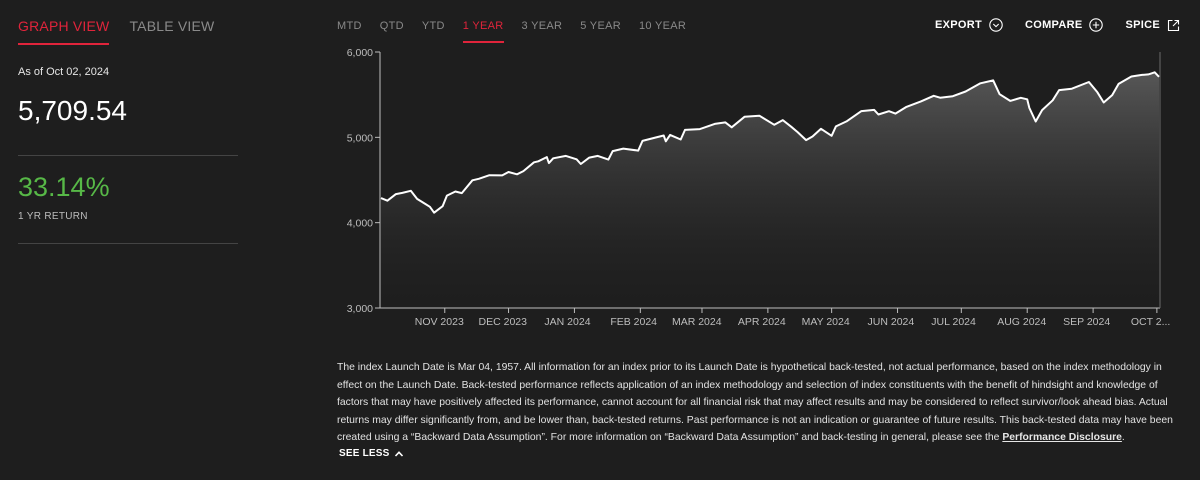  What do you see at coordinates (171, 31) in the screenshot?
I see `tab-table-view: TABLE VIEW` at bounding box center [171, 31].